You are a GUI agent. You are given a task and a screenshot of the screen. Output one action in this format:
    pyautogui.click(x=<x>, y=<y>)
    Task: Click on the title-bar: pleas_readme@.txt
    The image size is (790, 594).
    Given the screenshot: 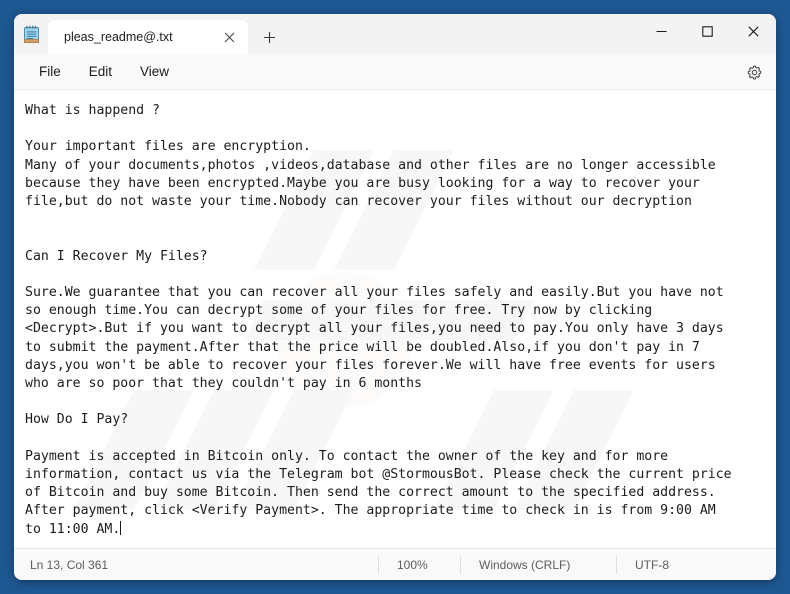 What is the action you would take?
    pyautogui.click(x=395, y=34)
    